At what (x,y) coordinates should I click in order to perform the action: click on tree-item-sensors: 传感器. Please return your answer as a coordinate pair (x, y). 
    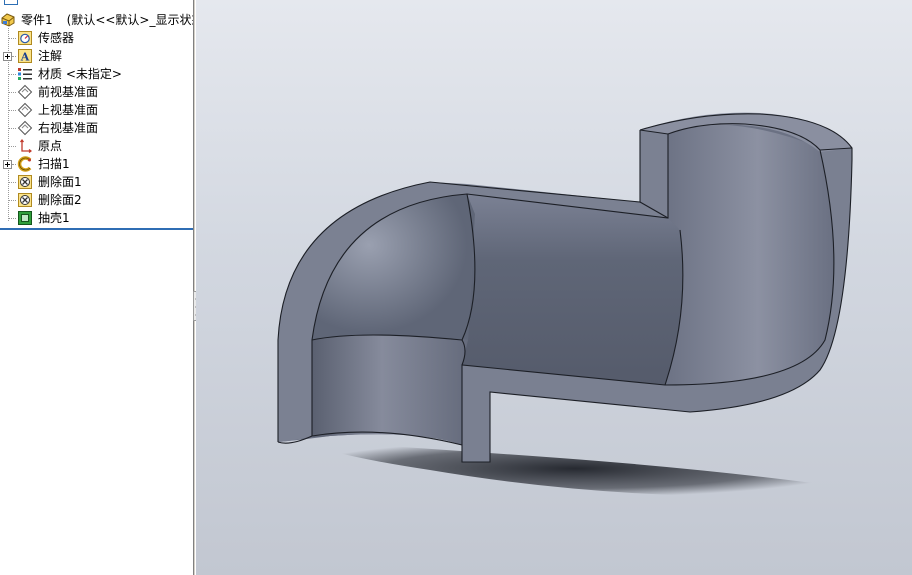
    Looking at the image, I should click on (45, 38).